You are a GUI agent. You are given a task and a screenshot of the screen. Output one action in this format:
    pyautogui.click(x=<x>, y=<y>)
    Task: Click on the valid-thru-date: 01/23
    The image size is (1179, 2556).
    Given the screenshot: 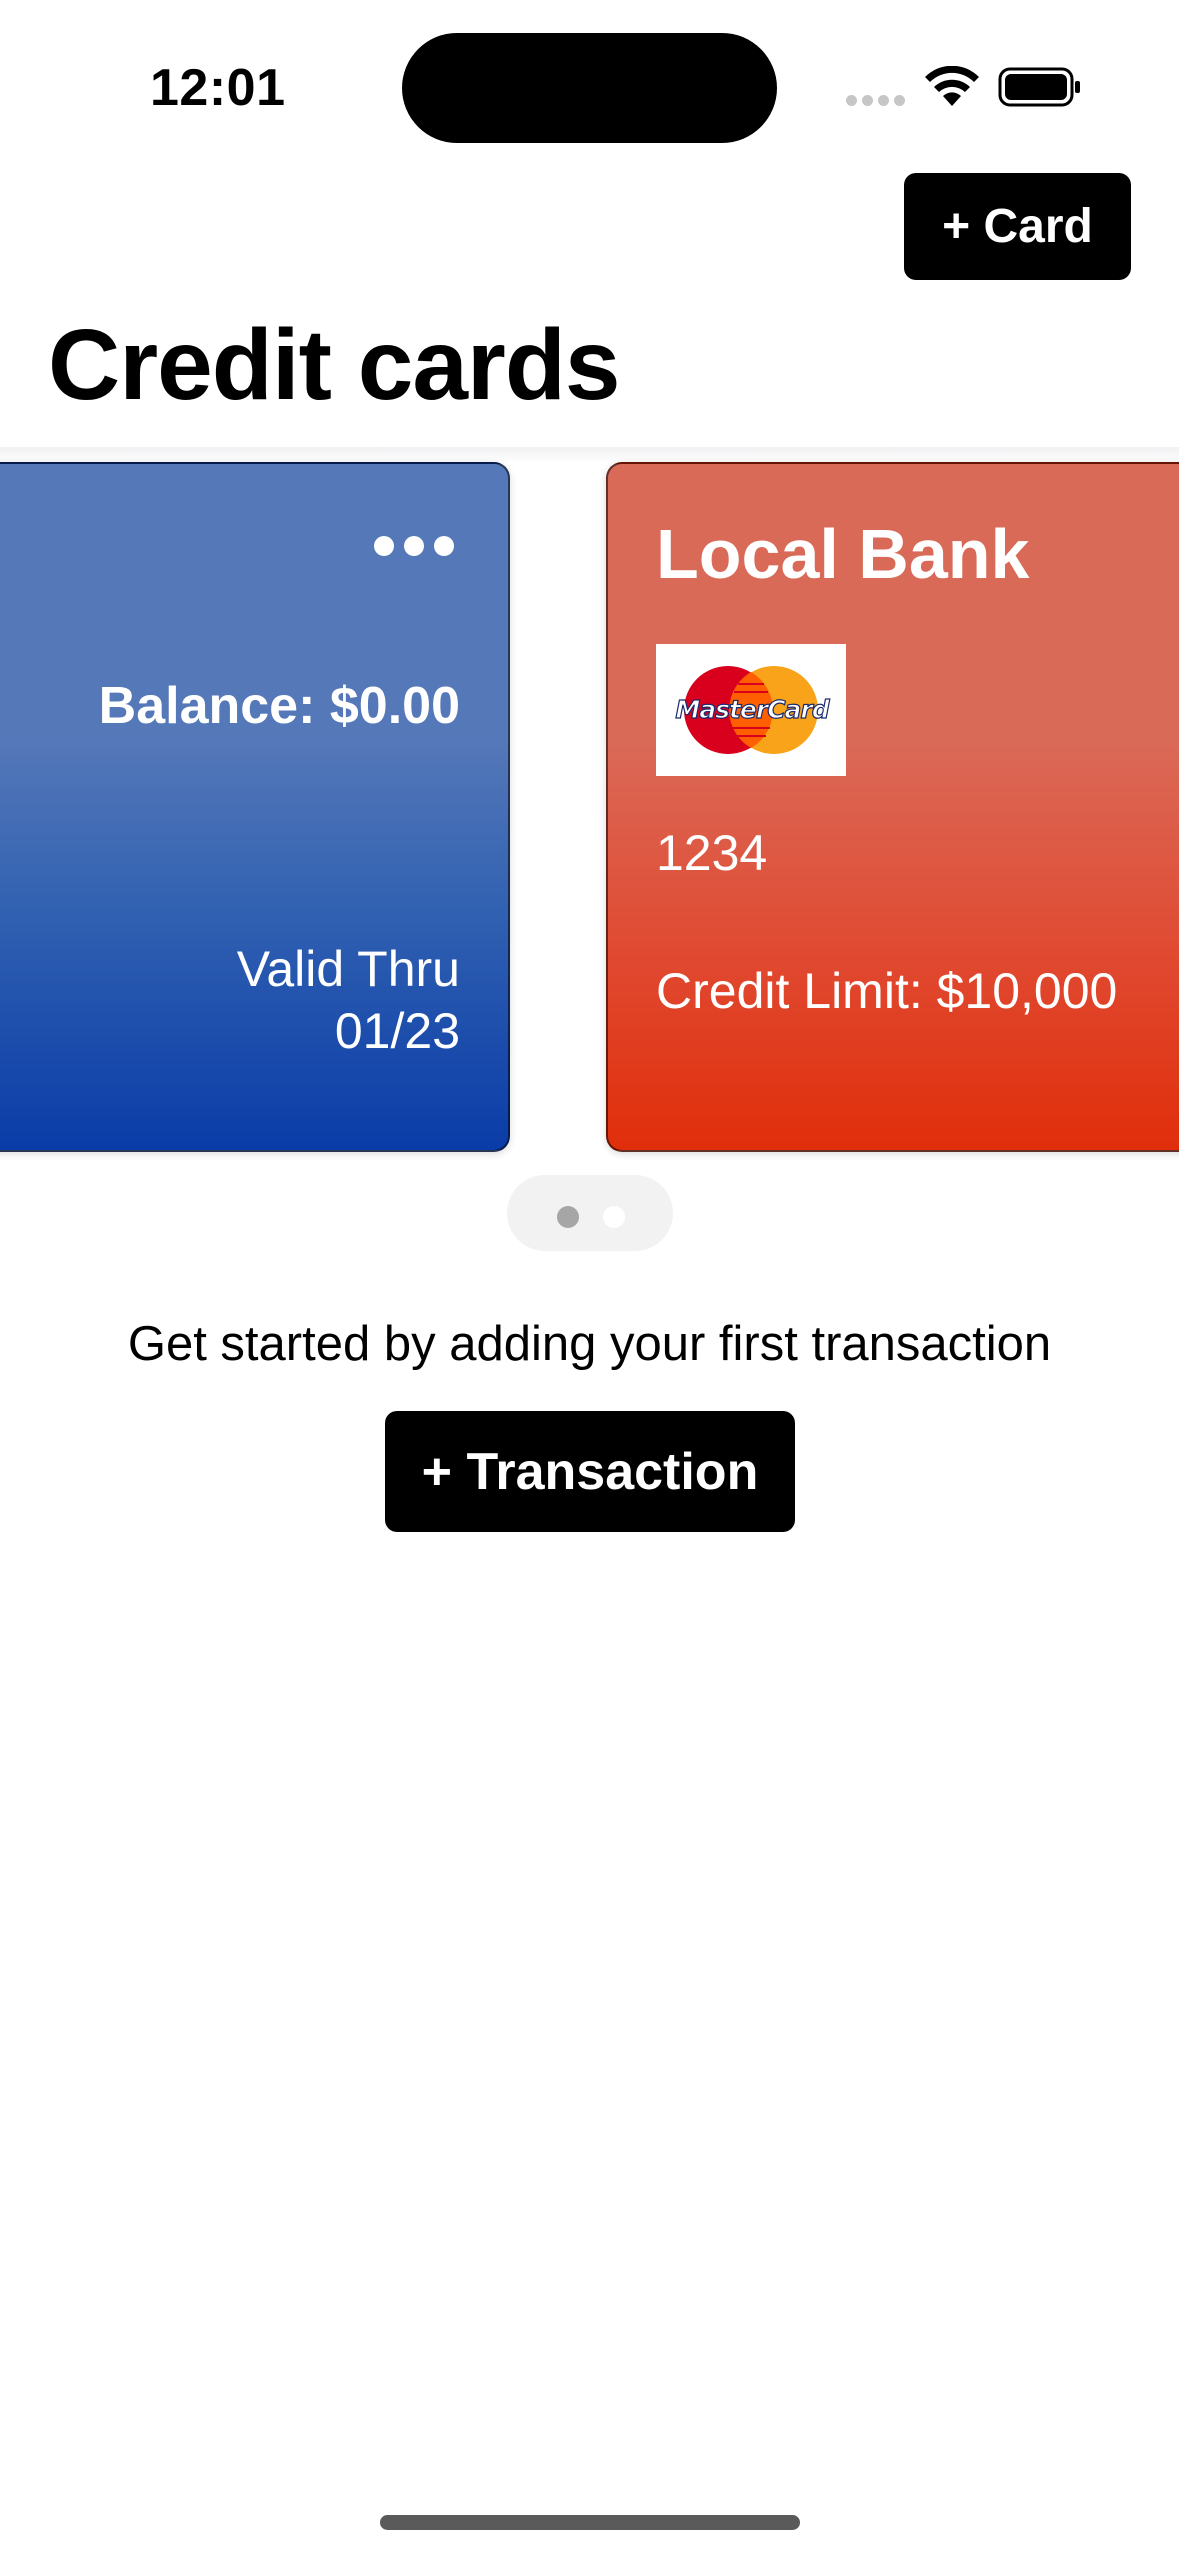 What is the action you would take?
    pyautogui.click(x=397, y=1031)
    